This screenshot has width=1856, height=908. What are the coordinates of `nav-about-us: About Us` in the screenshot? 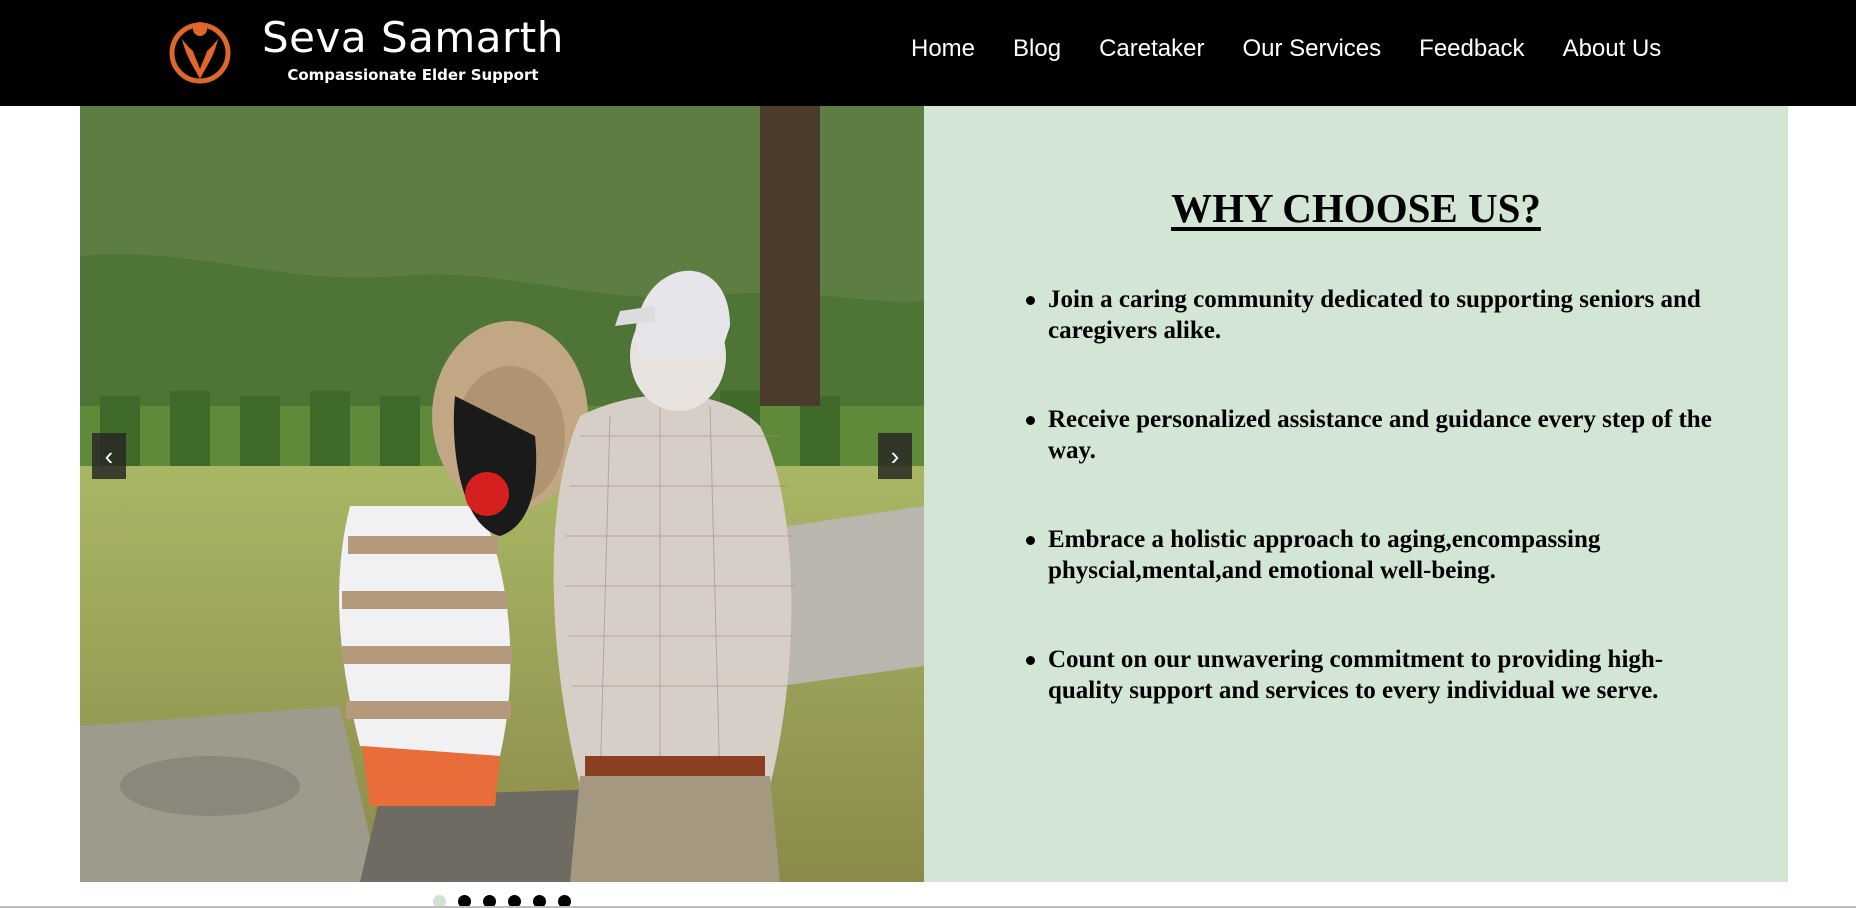 It's located at (1612, 49).